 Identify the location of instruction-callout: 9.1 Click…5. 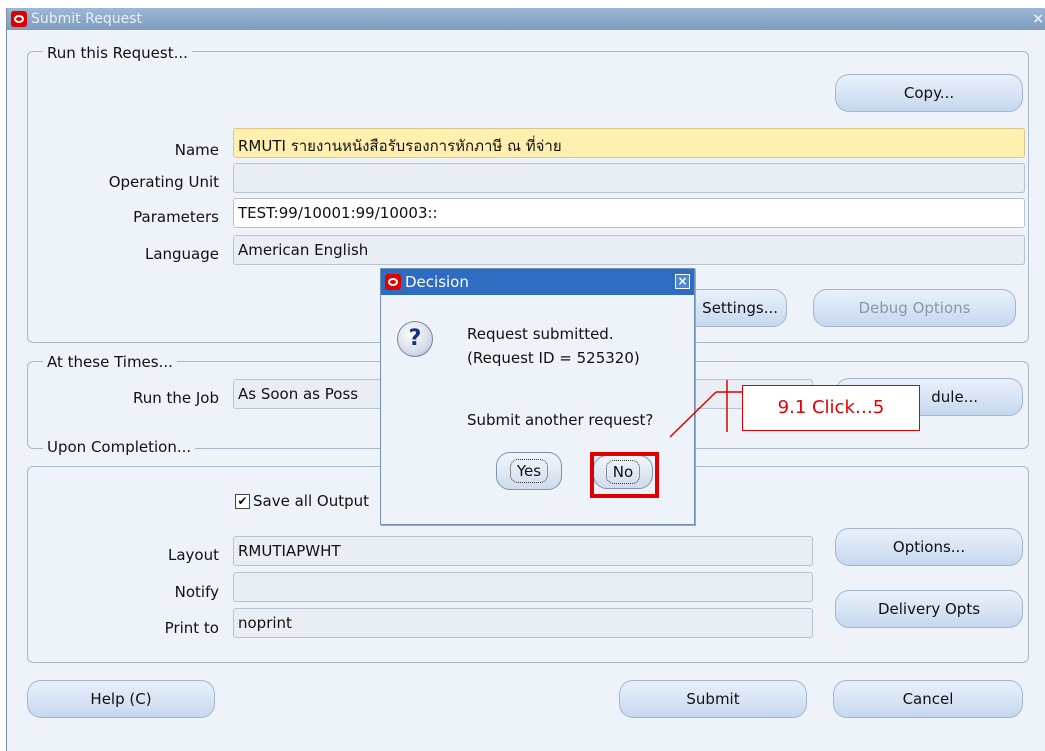
(831, 408).